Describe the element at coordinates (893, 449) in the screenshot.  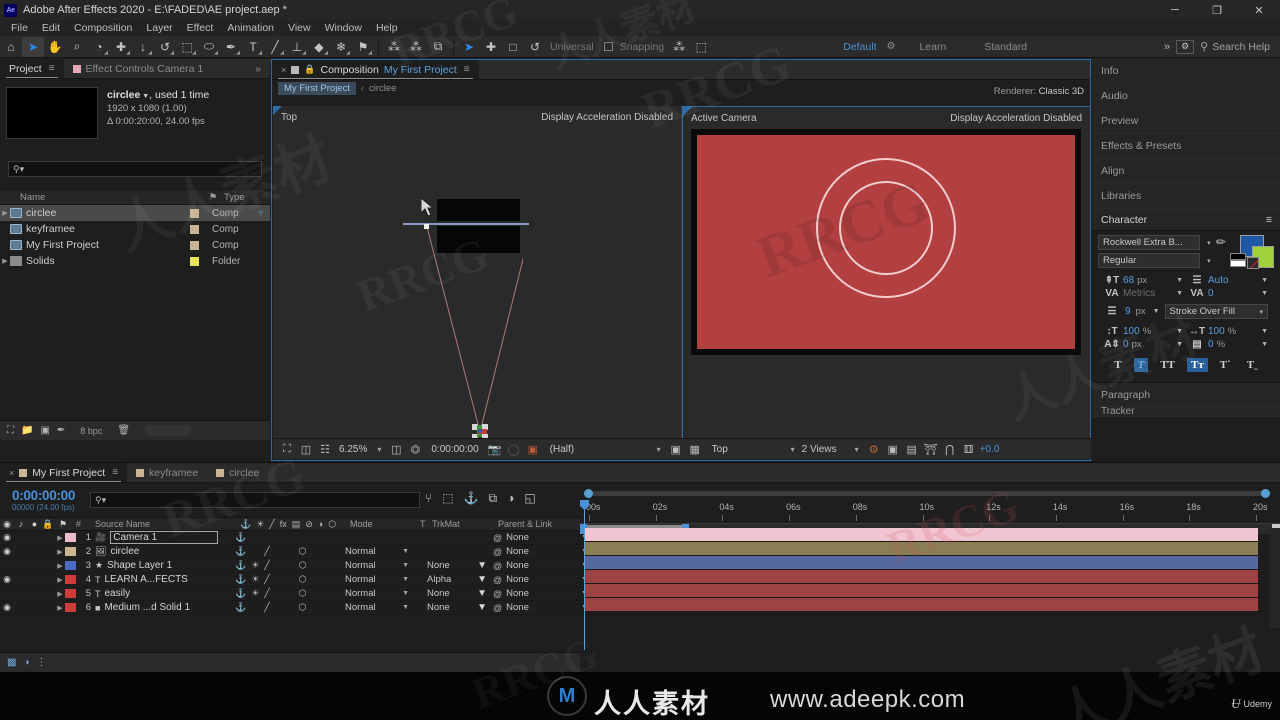
I see `pixel-aspect-correction-icon: ▣` at that location.